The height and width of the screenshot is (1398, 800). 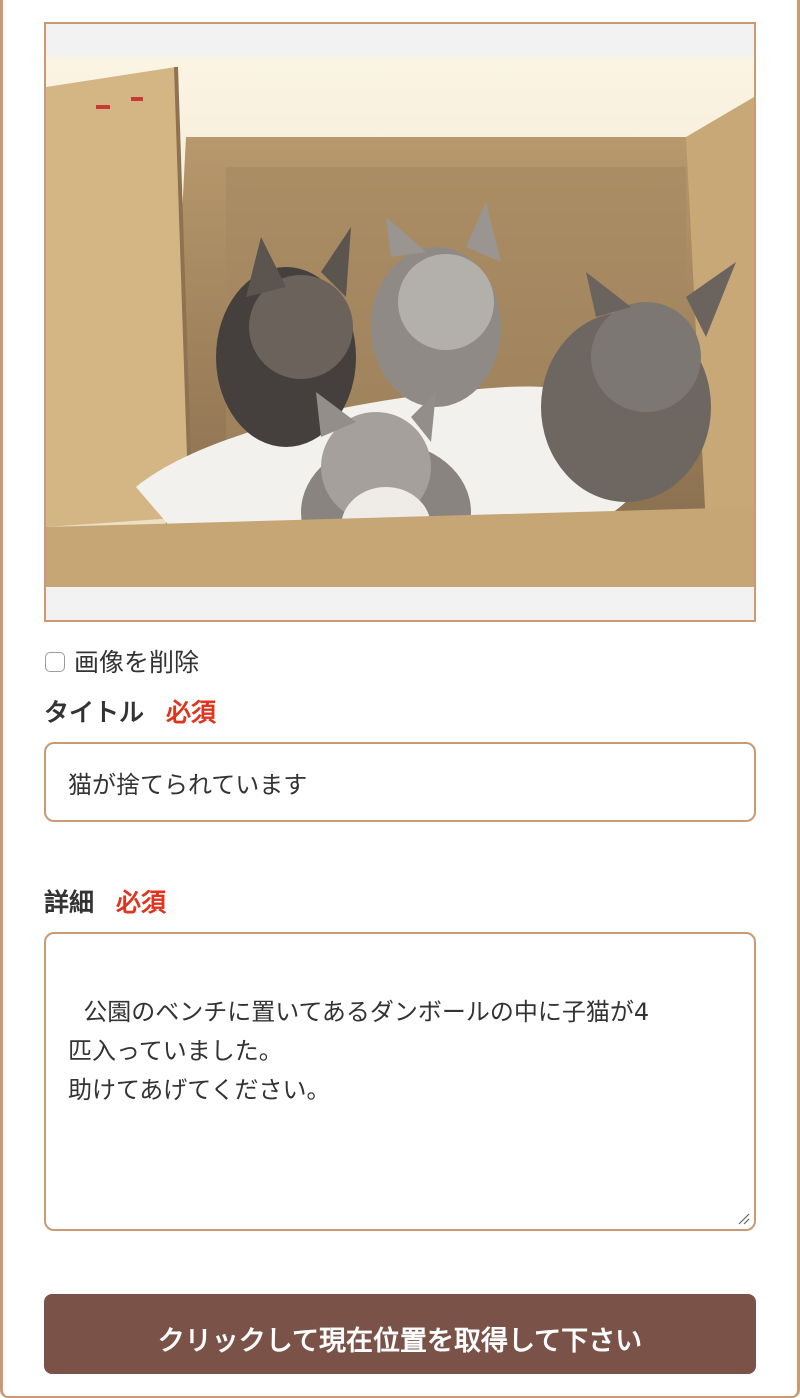 What do you see at coordinates (94, 712) in the screenshot?
I see `title-label-text: タイトル` at bounding box center [94, 712].